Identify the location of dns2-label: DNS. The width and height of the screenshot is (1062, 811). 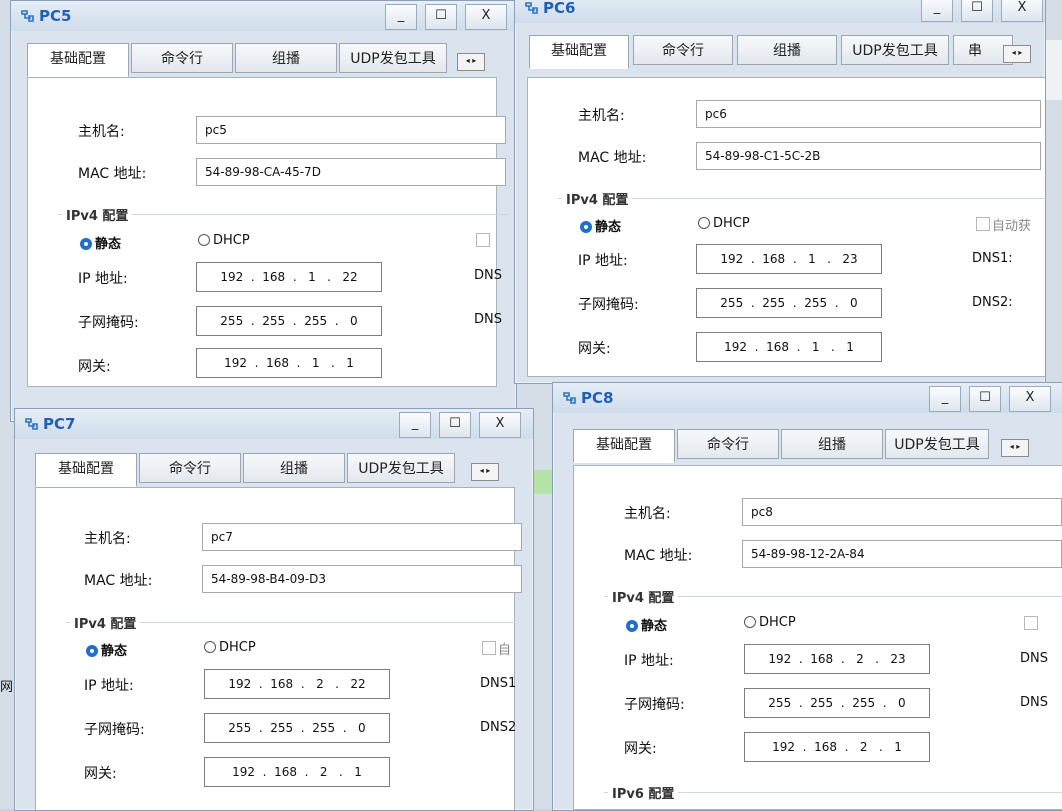
(1034, 702).